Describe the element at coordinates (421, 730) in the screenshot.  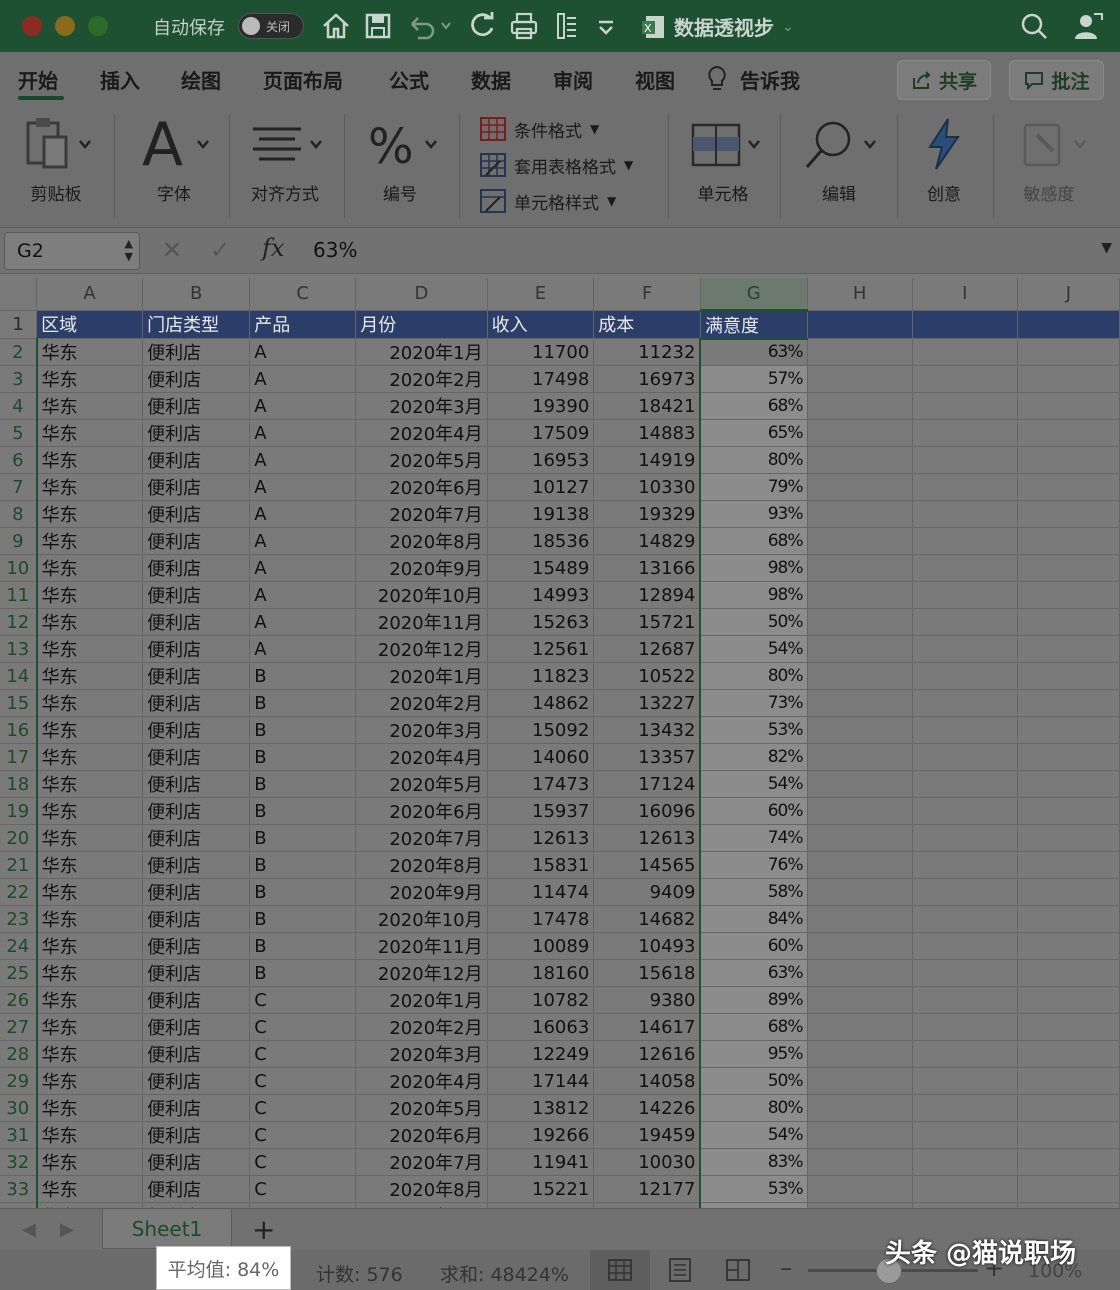
I see `cell: 2020年3月` at that location.